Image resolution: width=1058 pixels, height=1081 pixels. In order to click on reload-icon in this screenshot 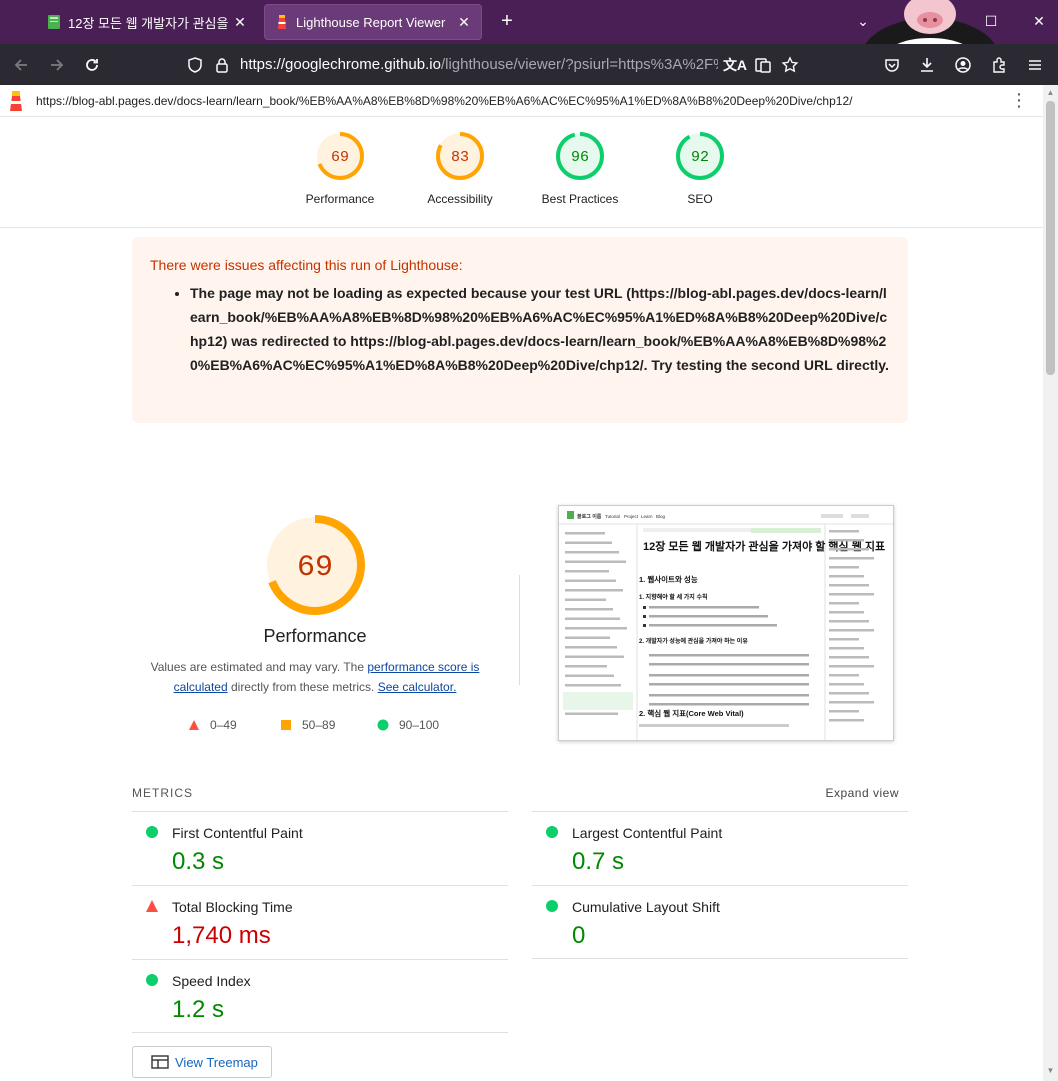, I will do `click(92, 65)`.